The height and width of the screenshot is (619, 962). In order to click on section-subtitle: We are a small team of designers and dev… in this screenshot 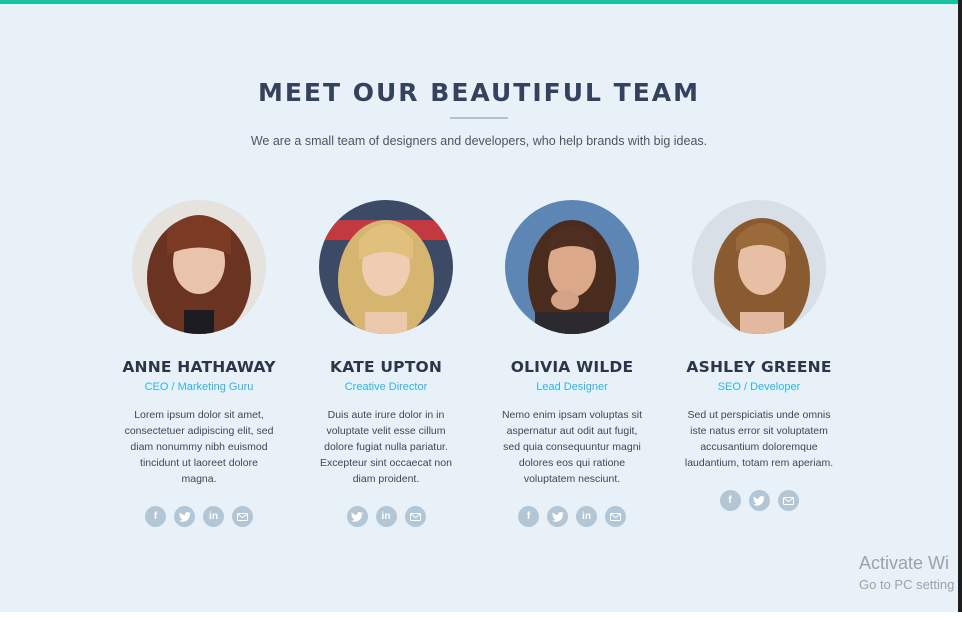, I will do `click(479, 141)`.